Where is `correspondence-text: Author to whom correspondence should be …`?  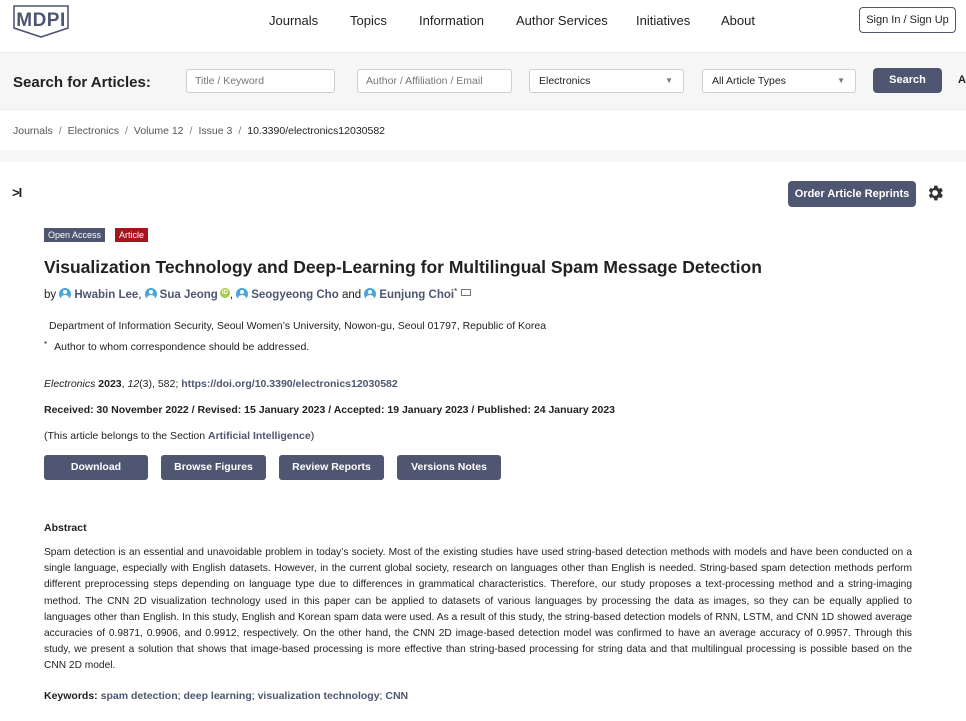
correspondence-text: Author to whom correspondence should be … is located at coordinates (182, 347).